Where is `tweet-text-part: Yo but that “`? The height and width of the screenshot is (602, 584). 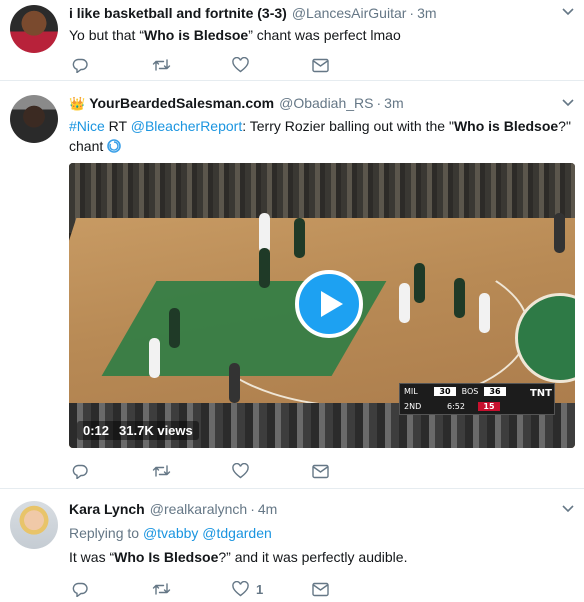 tweet-text-part: Yo but that “ is located at coordinates (106, 35).